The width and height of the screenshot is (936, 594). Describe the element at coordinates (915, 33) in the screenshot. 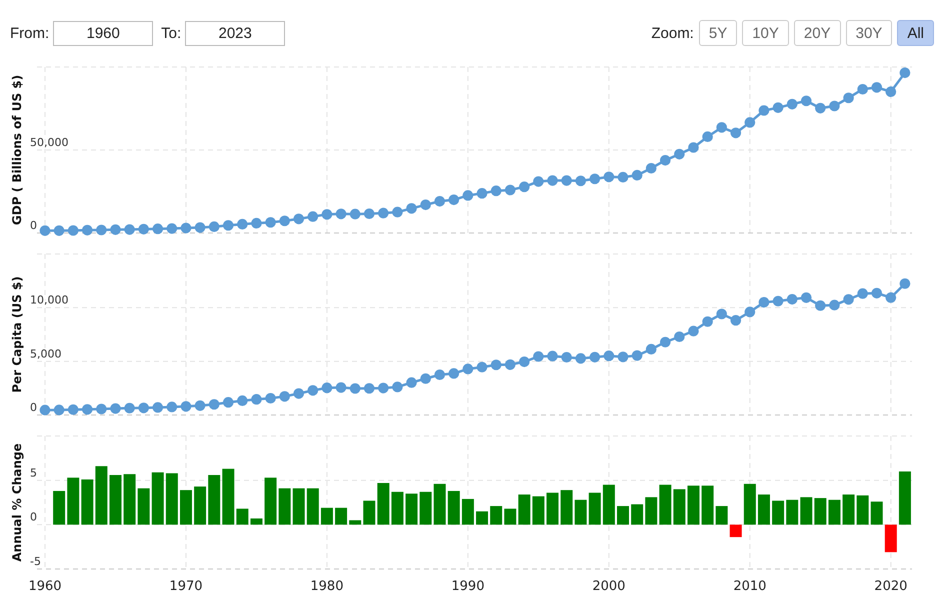

I see `zoom-button: All` at that location.